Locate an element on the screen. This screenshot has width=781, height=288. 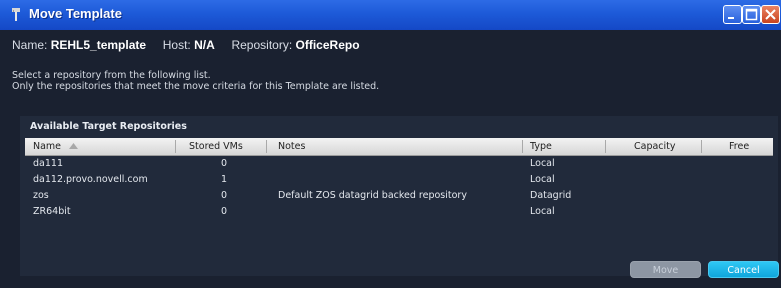
column-header-stored-vms: Stored VMs is located at coordinates (216, 146).